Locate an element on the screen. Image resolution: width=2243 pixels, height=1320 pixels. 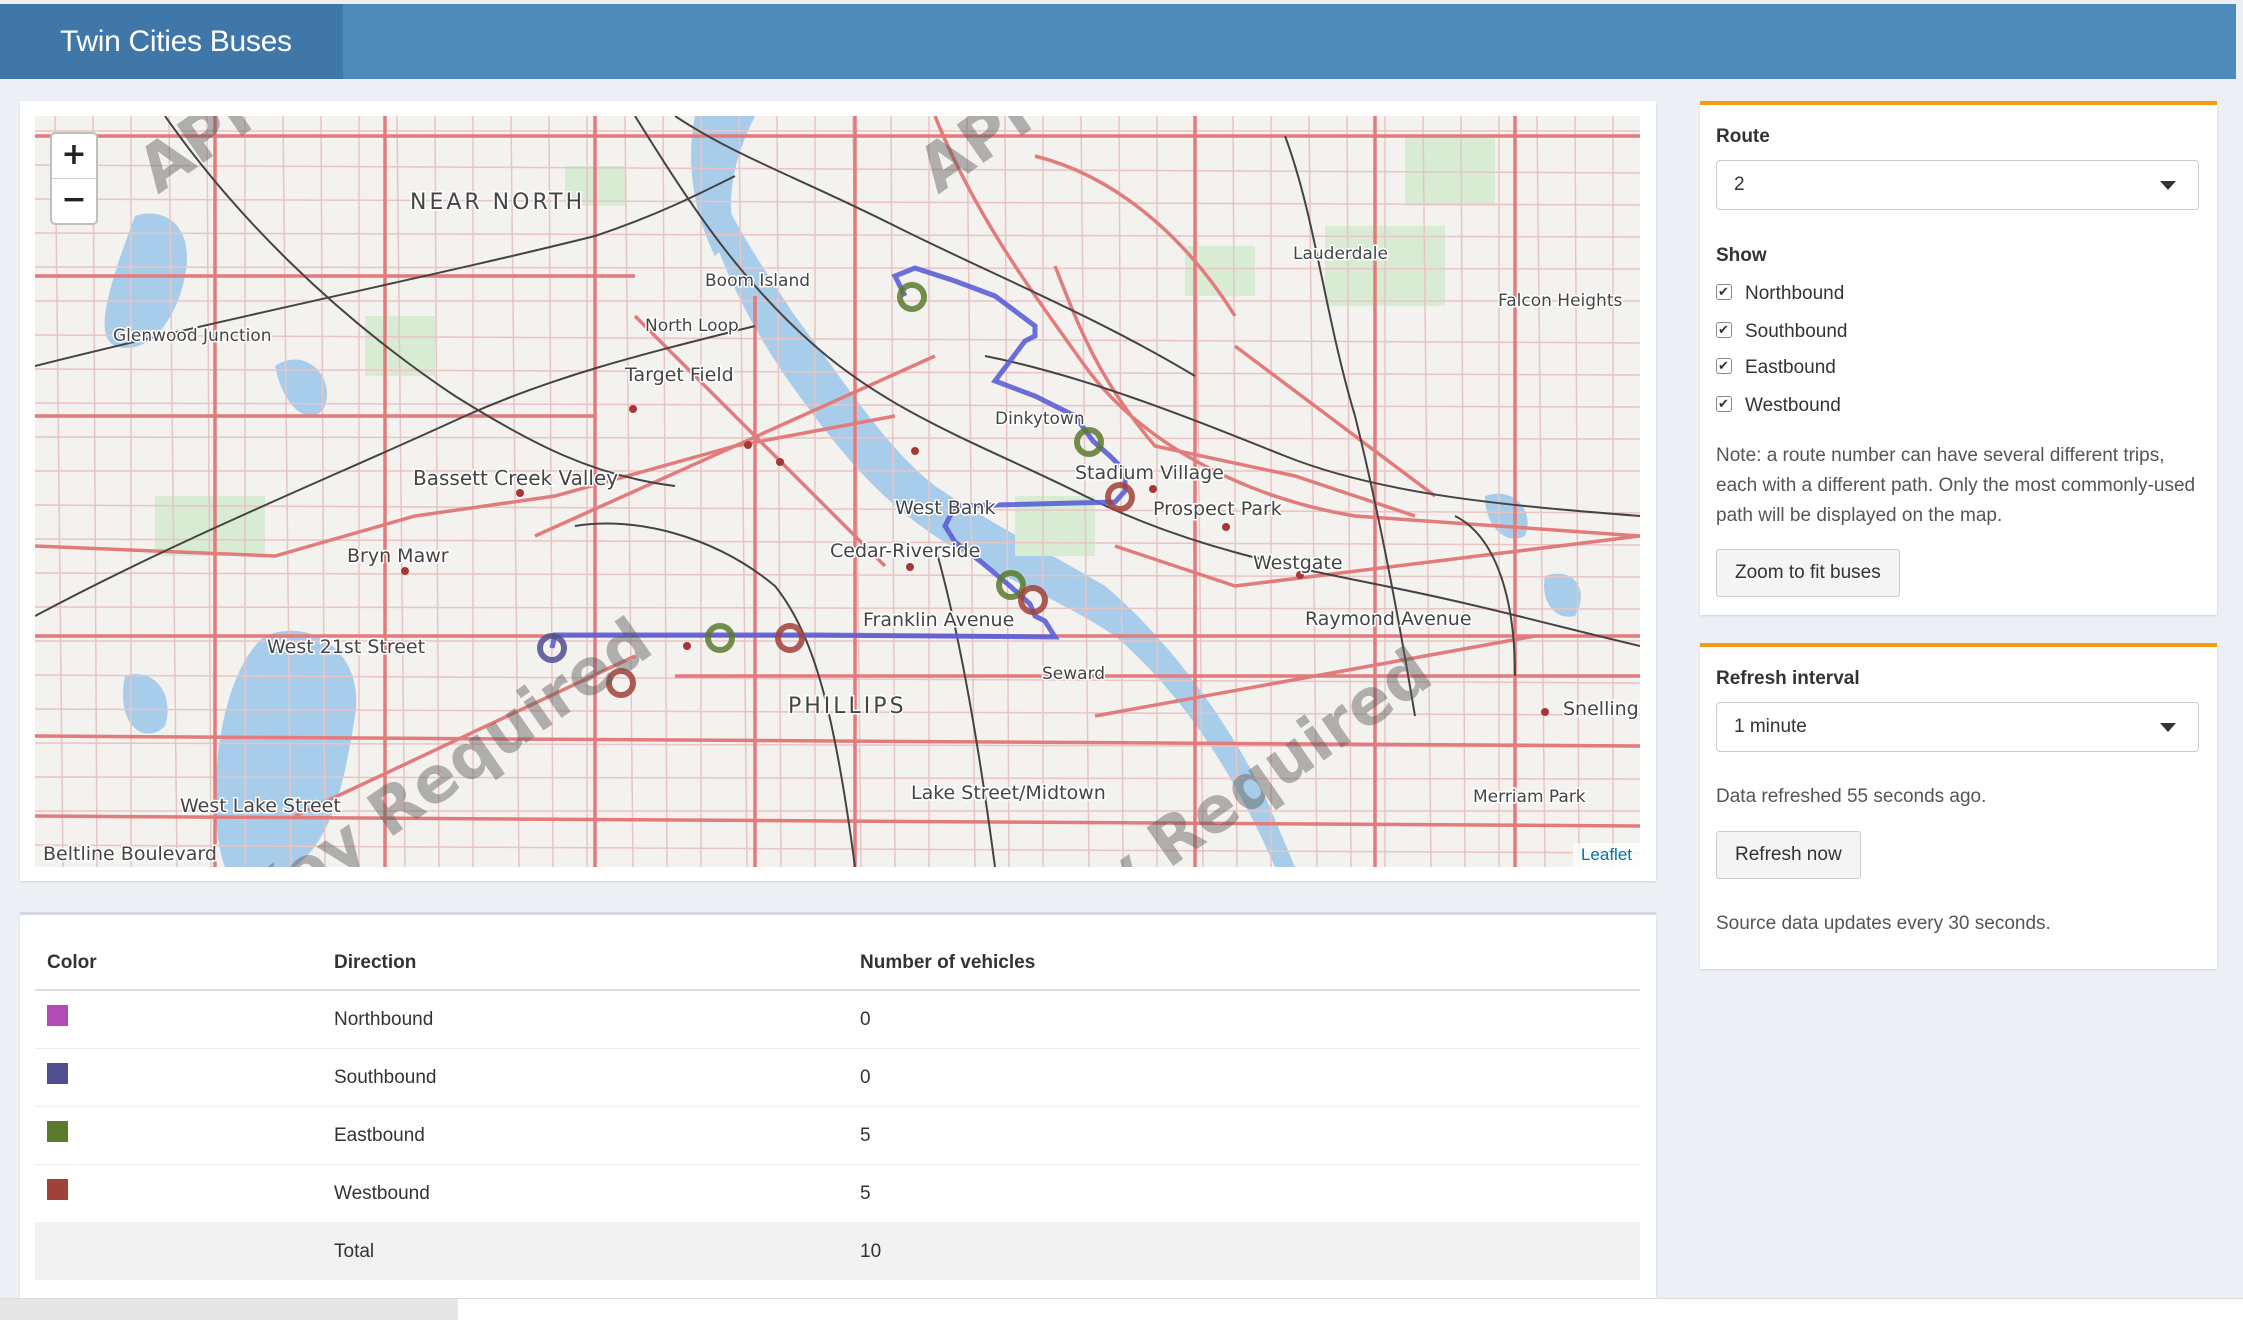
checkbox-label: Northbound is located at coordinates (1795, 293).